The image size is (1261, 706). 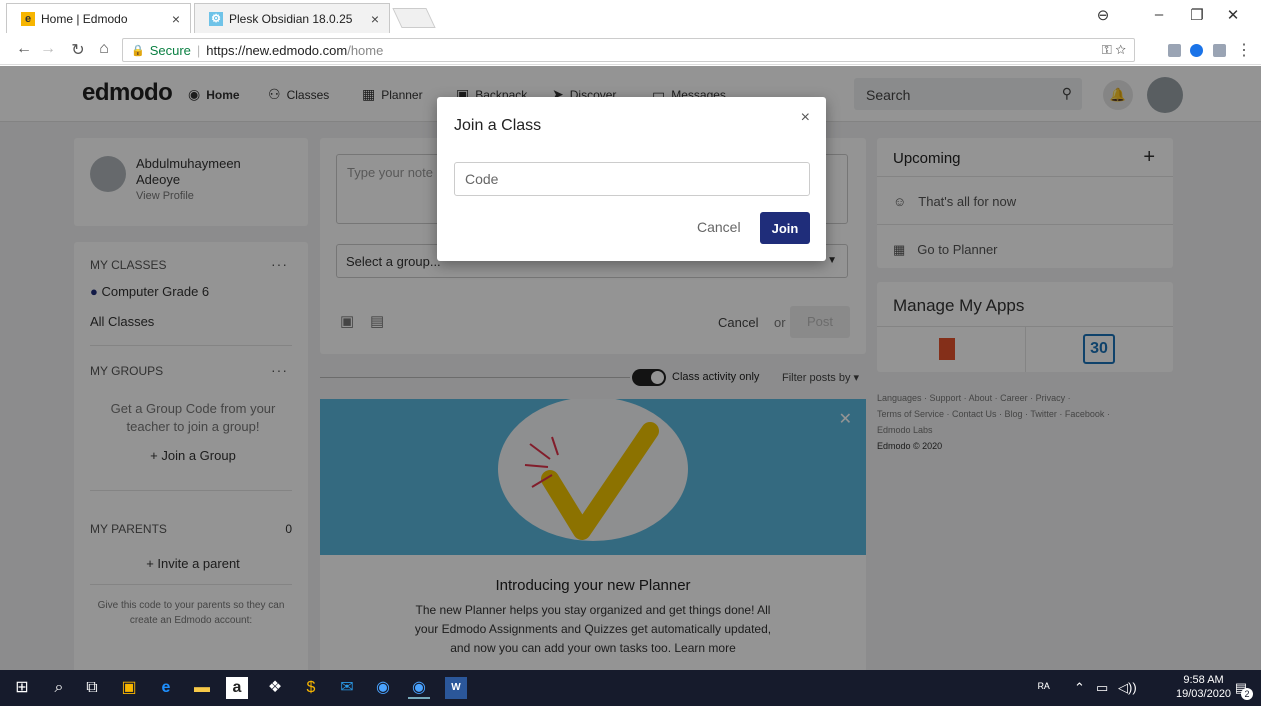 I want to click on chrome-icon: ◉, so click(x=383, y=688).